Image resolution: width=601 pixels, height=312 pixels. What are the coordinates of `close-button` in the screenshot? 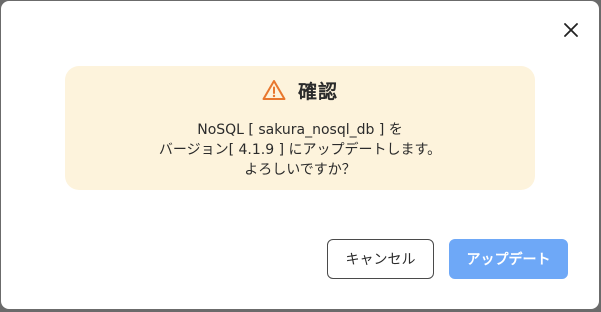 It's located at (571, 30).